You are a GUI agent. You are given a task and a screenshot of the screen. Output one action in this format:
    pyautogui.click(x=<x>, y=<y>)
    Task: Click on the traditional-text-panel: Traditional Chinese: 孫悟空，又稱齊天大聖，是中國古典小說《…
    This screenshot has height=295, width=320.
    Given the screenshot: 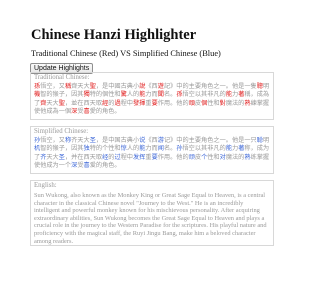 What is the action you would take?
    pyautogui.click(x=152, y=96)
    